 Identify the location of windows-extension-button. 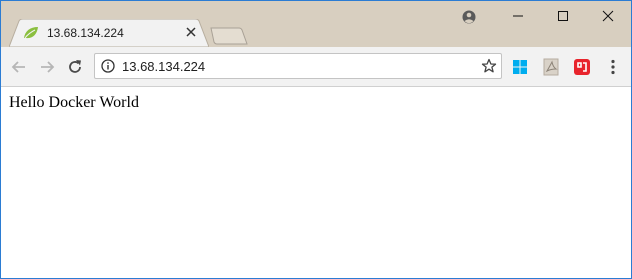
(520, 67).